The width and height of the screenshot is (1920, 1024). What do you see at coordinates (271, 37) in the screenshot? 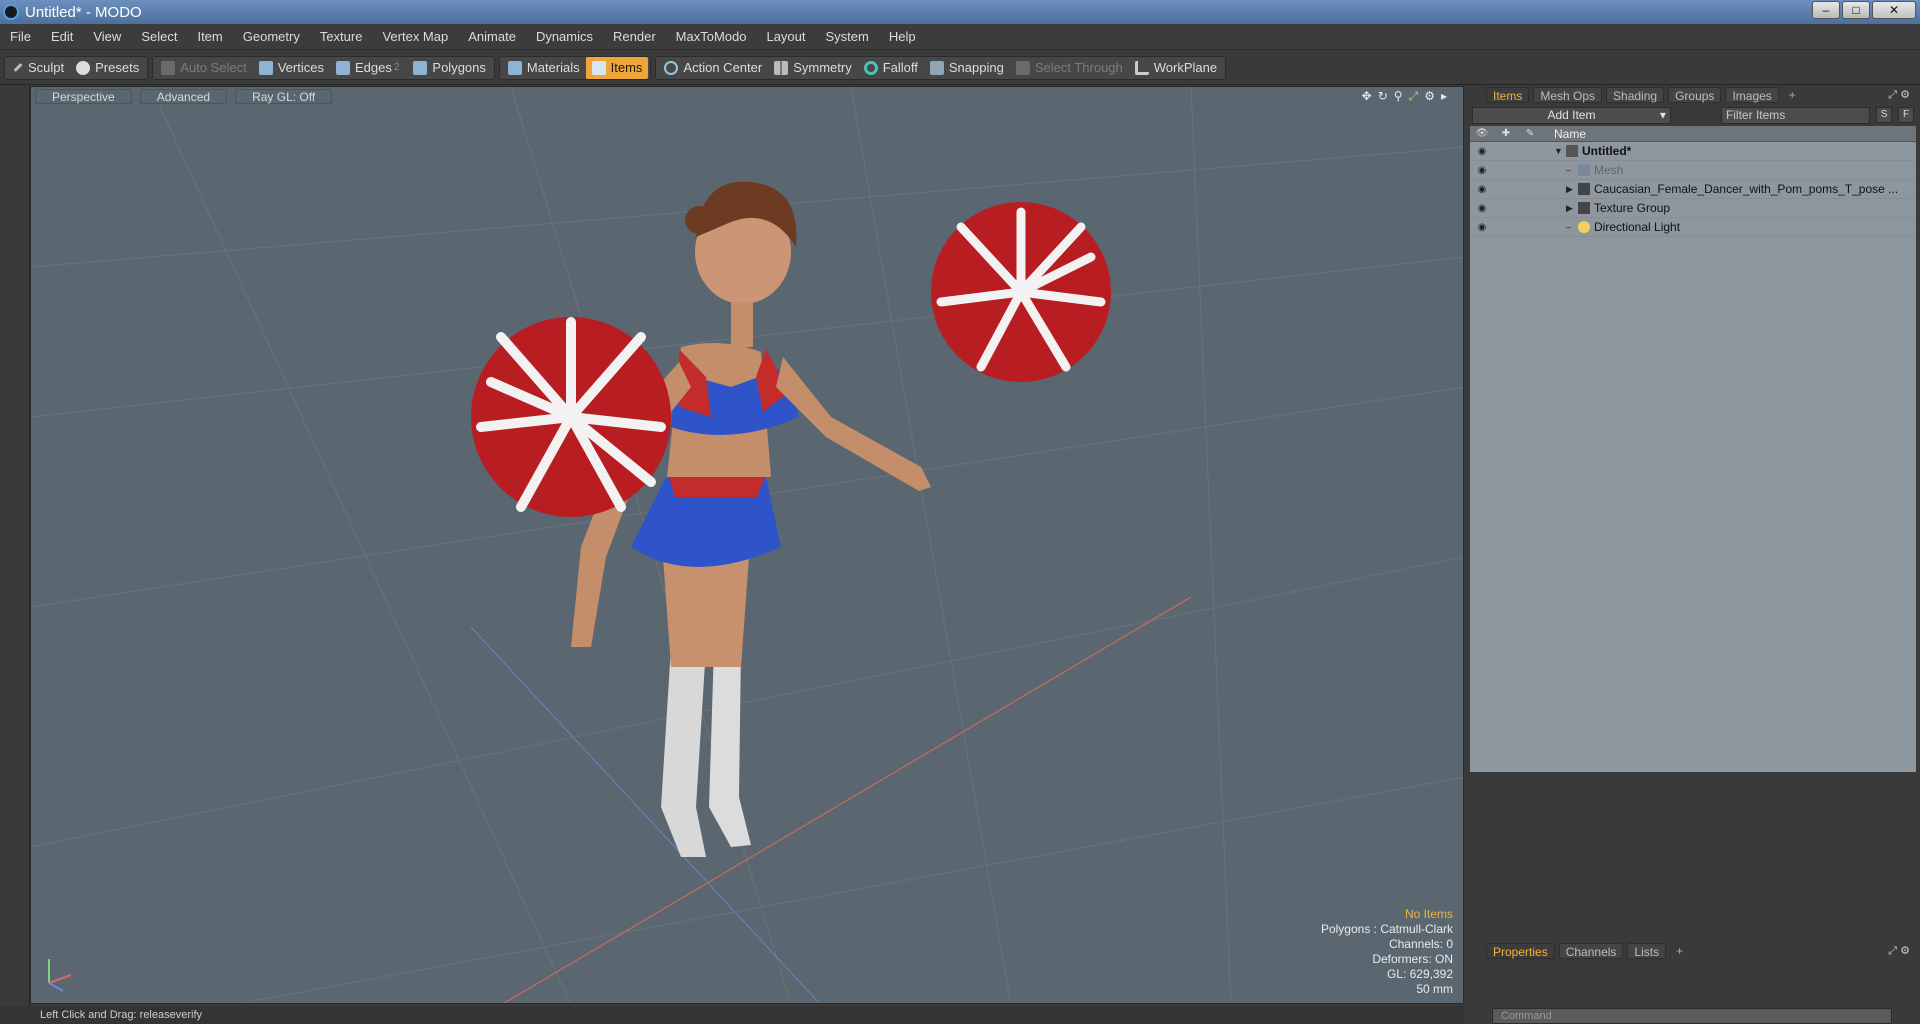
I see `menu-geometry: Geometry` at bounding box center [271, 37].